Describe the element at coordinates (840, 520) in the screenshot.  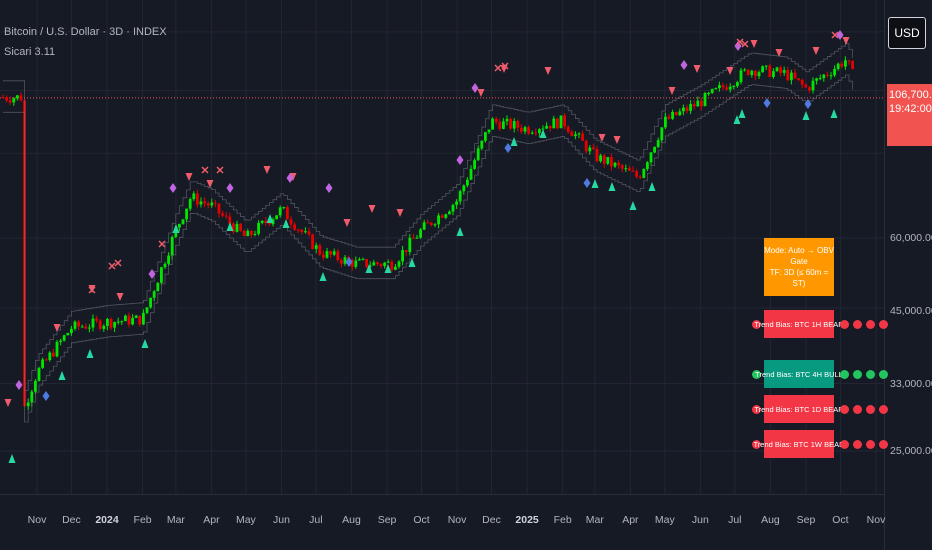
I see `x-tick-label: Oct` at that location.